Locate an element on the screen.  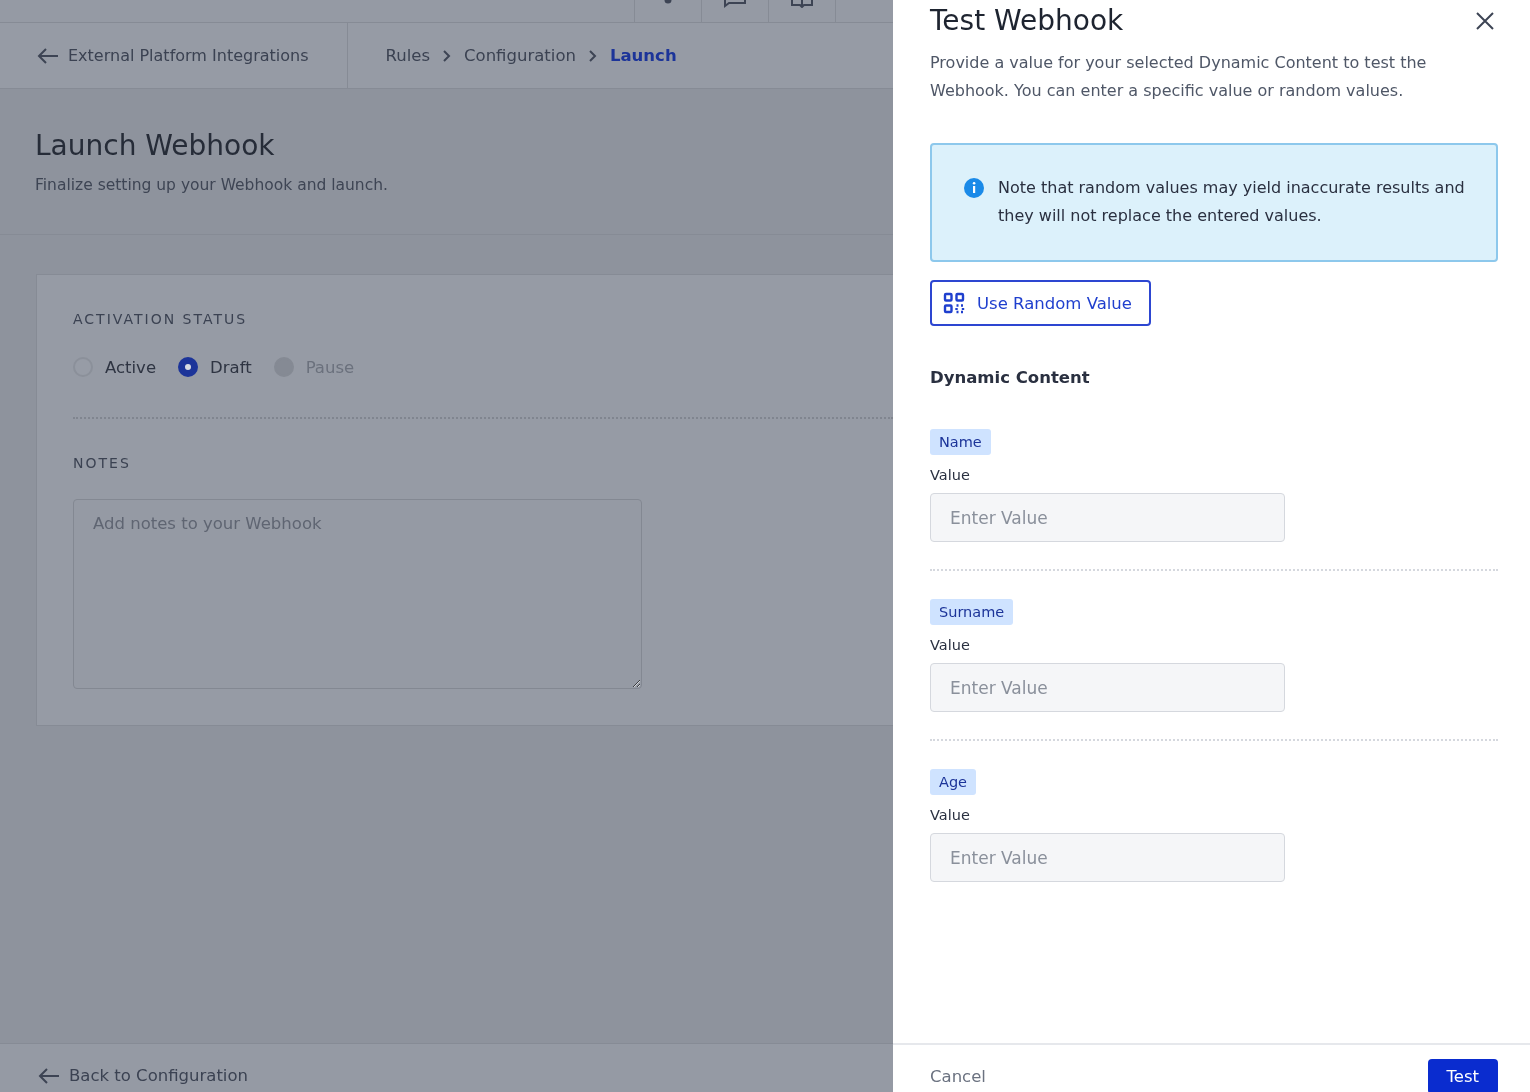
back-link: External Platform Integrations is located at coordinates (174, 55).